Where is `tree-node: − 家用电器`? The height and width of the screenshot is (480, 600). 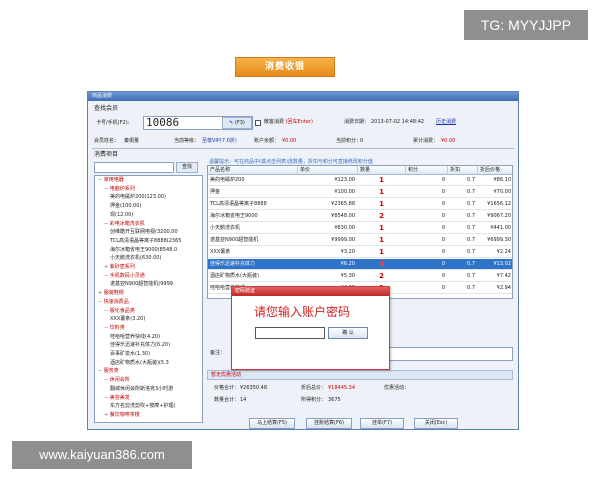
tree-node: − 家用电器 is located at coordinates (111, 180).